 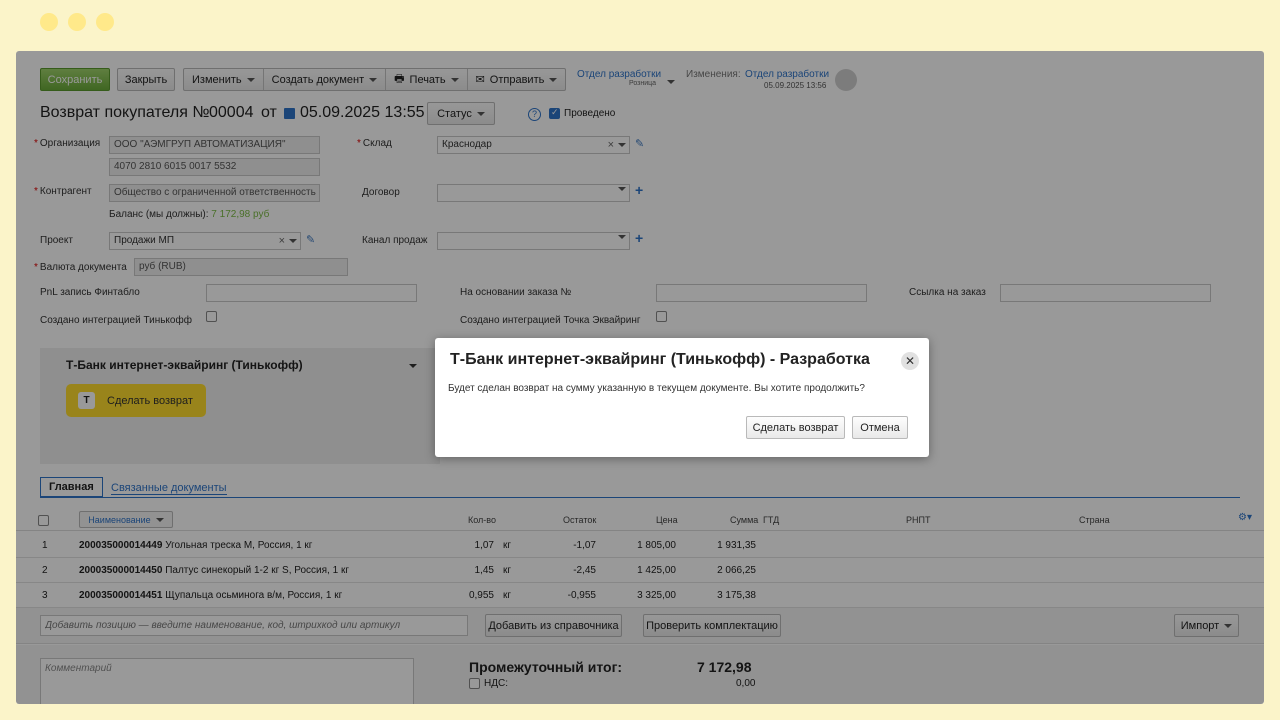 I want to click on close-icon: ✕, so click(x=910, y=361).